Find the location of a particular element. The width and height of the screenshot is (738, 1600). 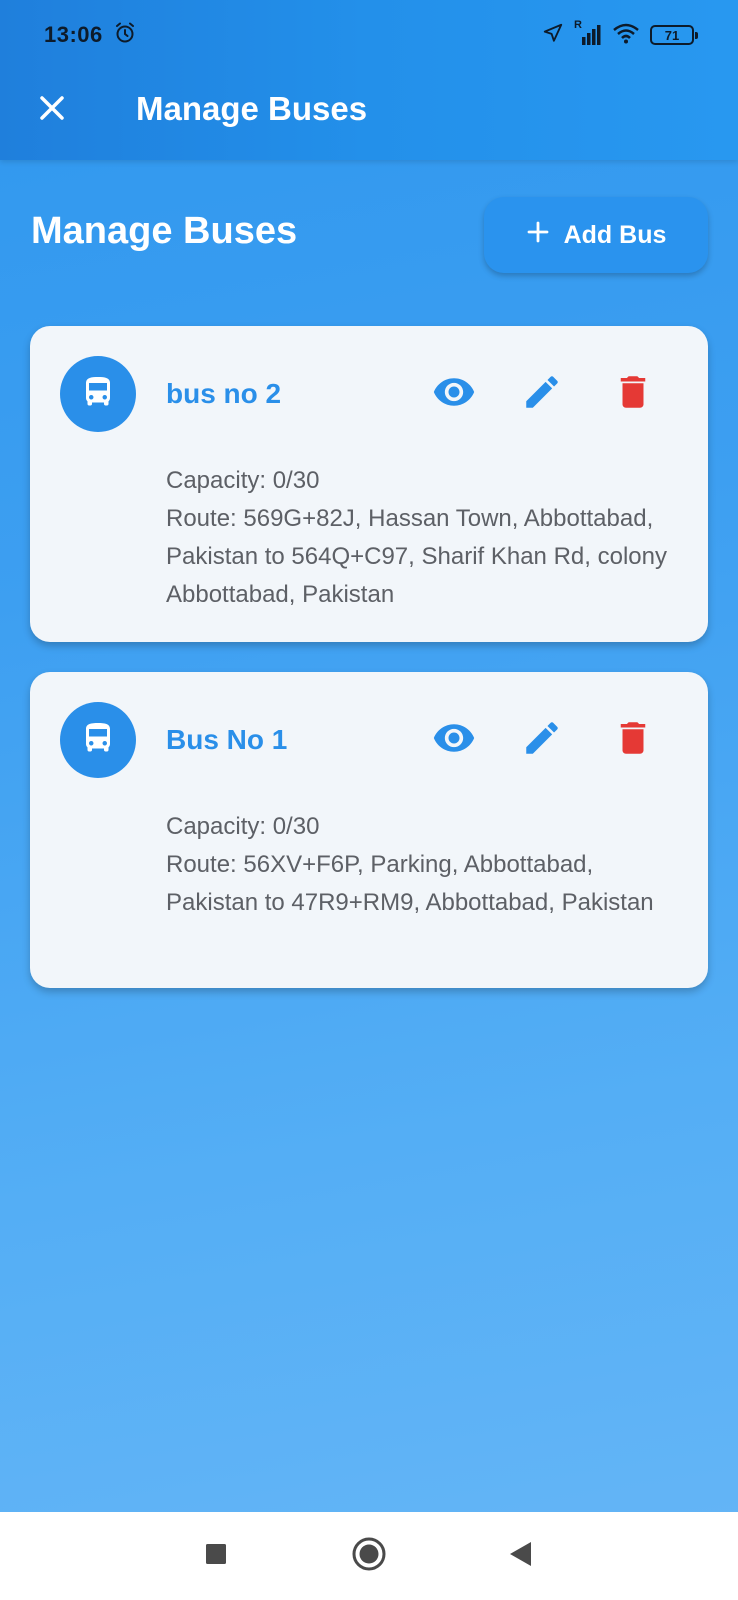

location-arrow-icon is located at coordinates (553, 35).